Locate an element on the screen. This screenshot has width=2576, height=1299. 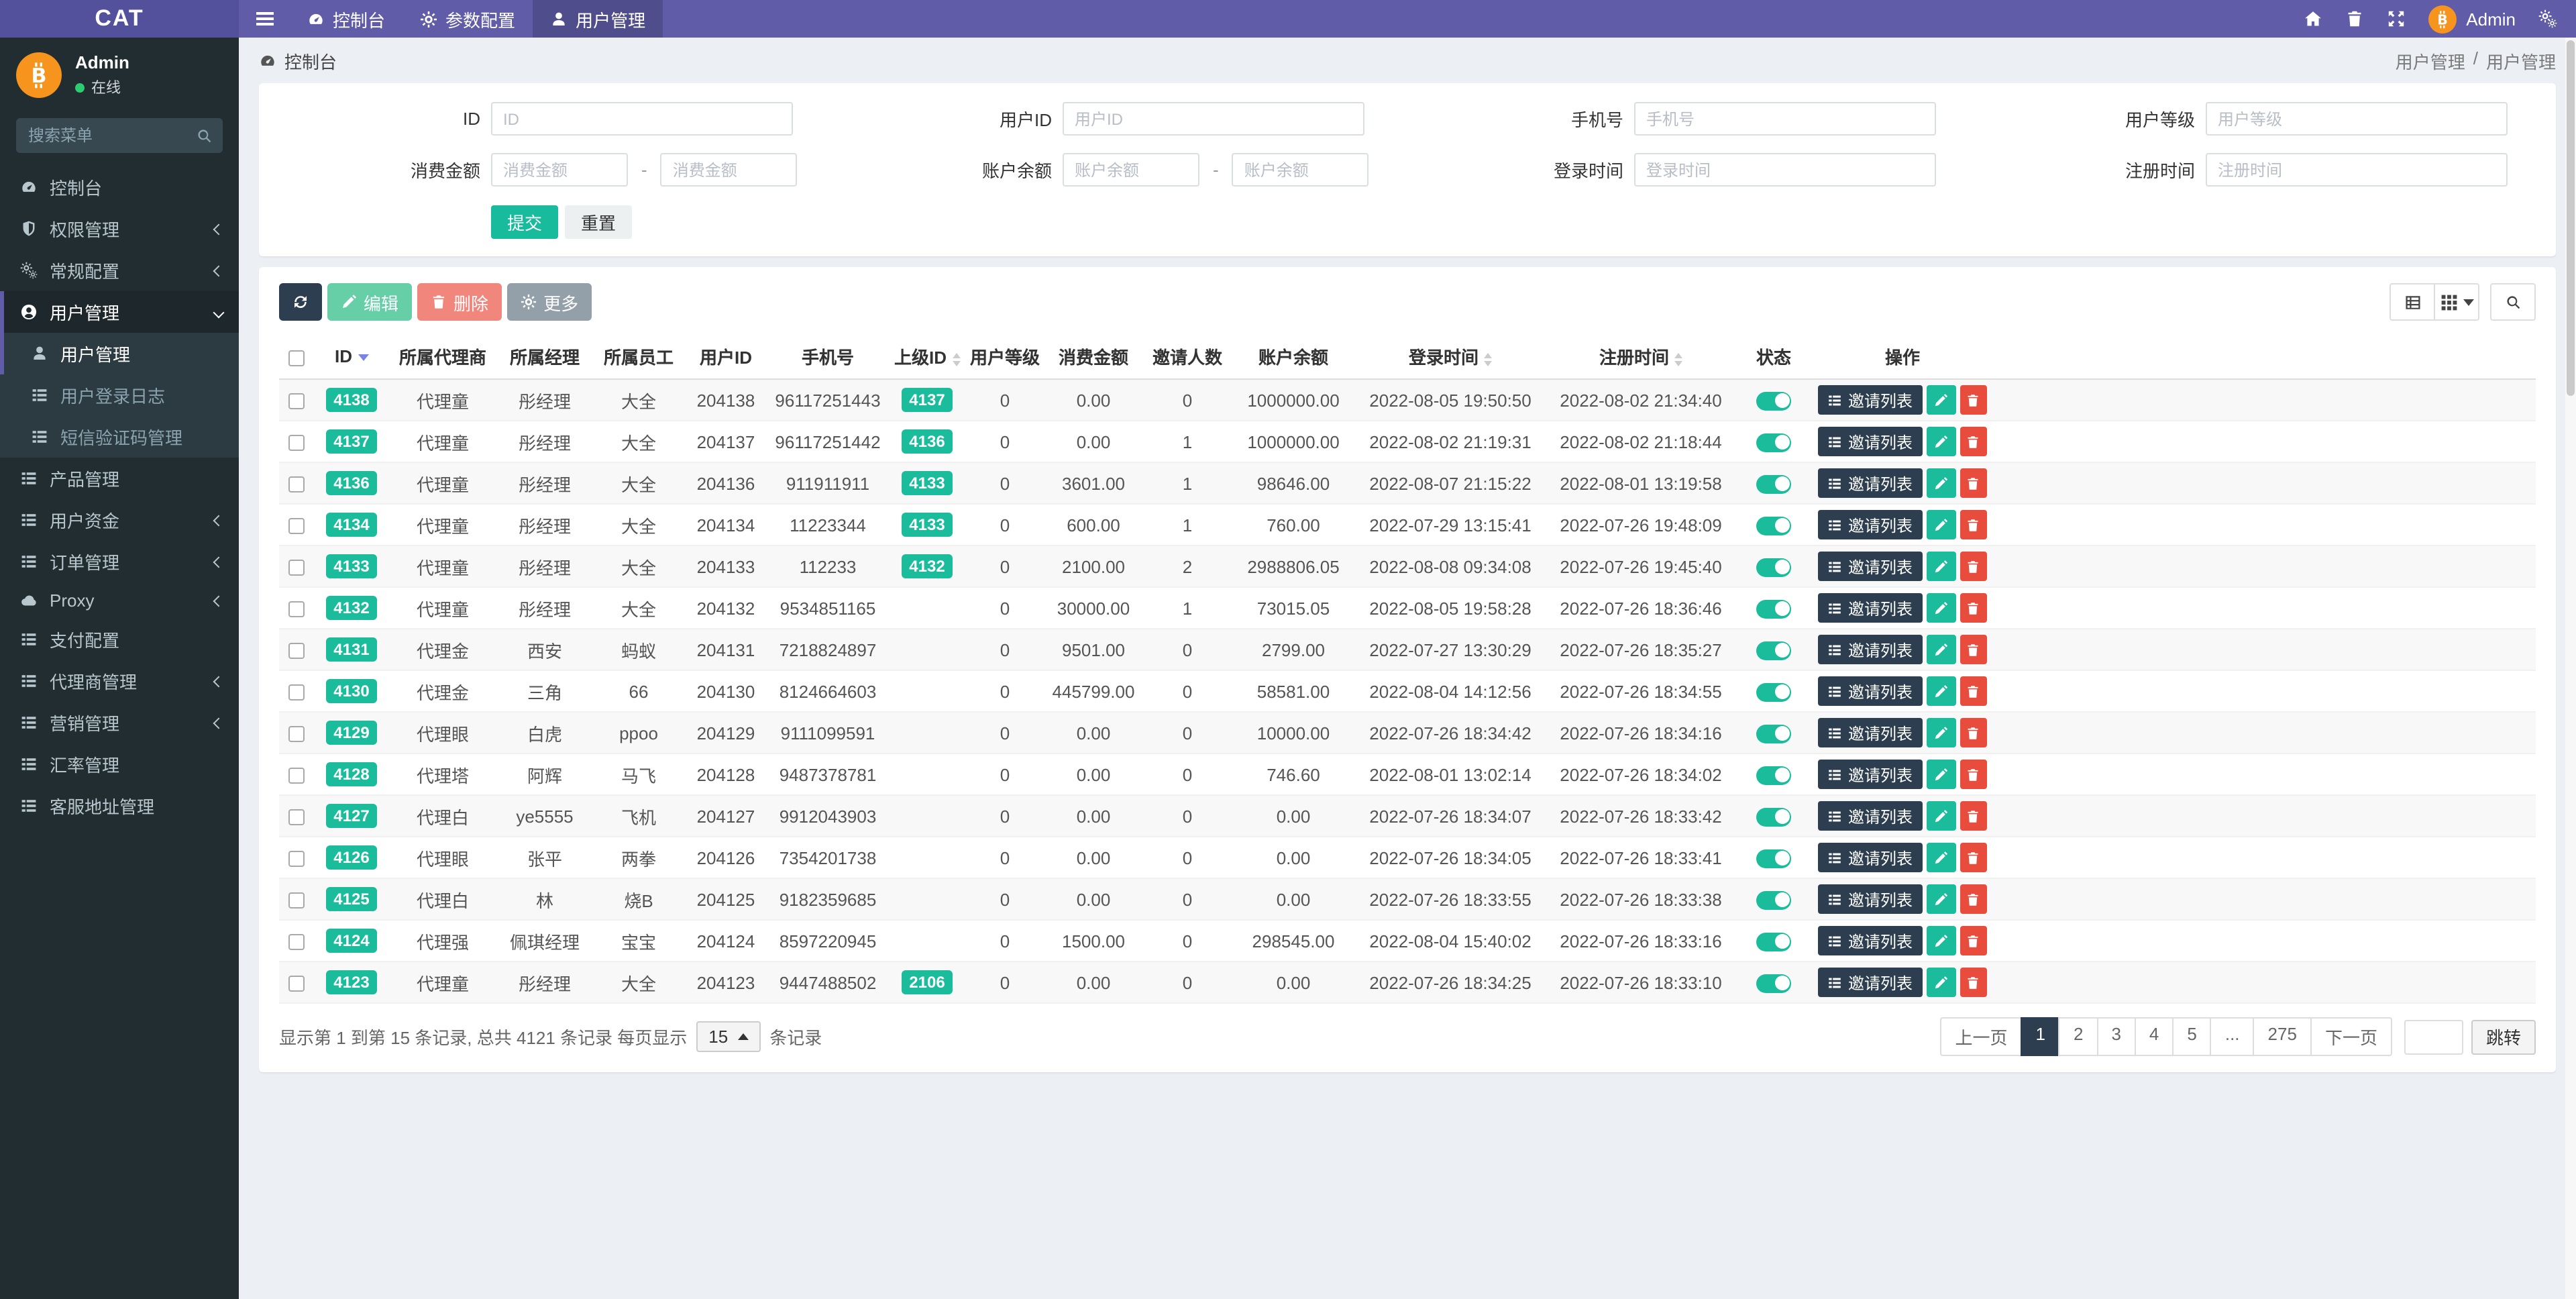
sidebar-item-营销管理: 营销管理 is located at coordinates (119, 722).